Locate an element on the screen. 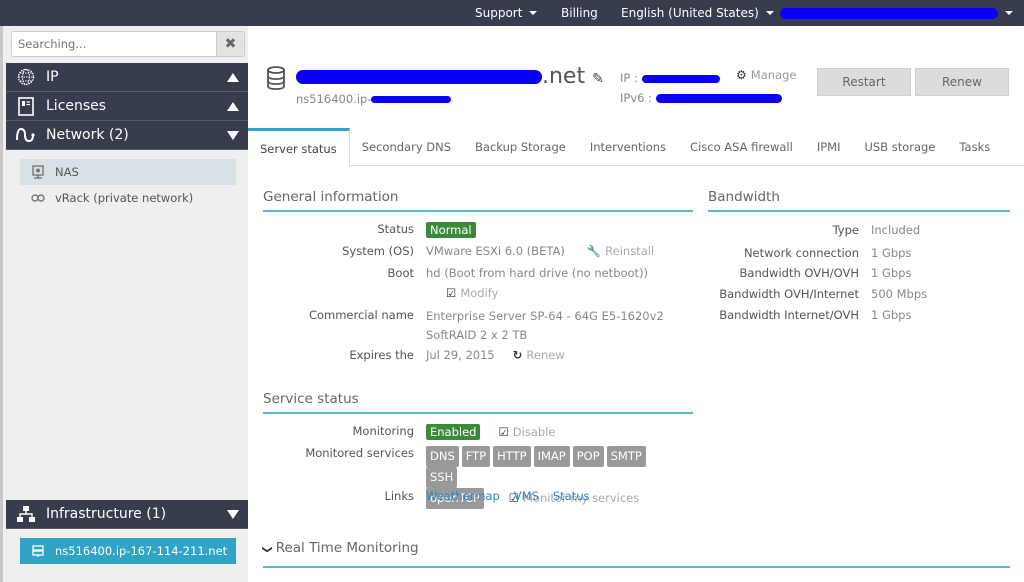  bandwidth-label: Network connection is located at coordinates (801, 253).